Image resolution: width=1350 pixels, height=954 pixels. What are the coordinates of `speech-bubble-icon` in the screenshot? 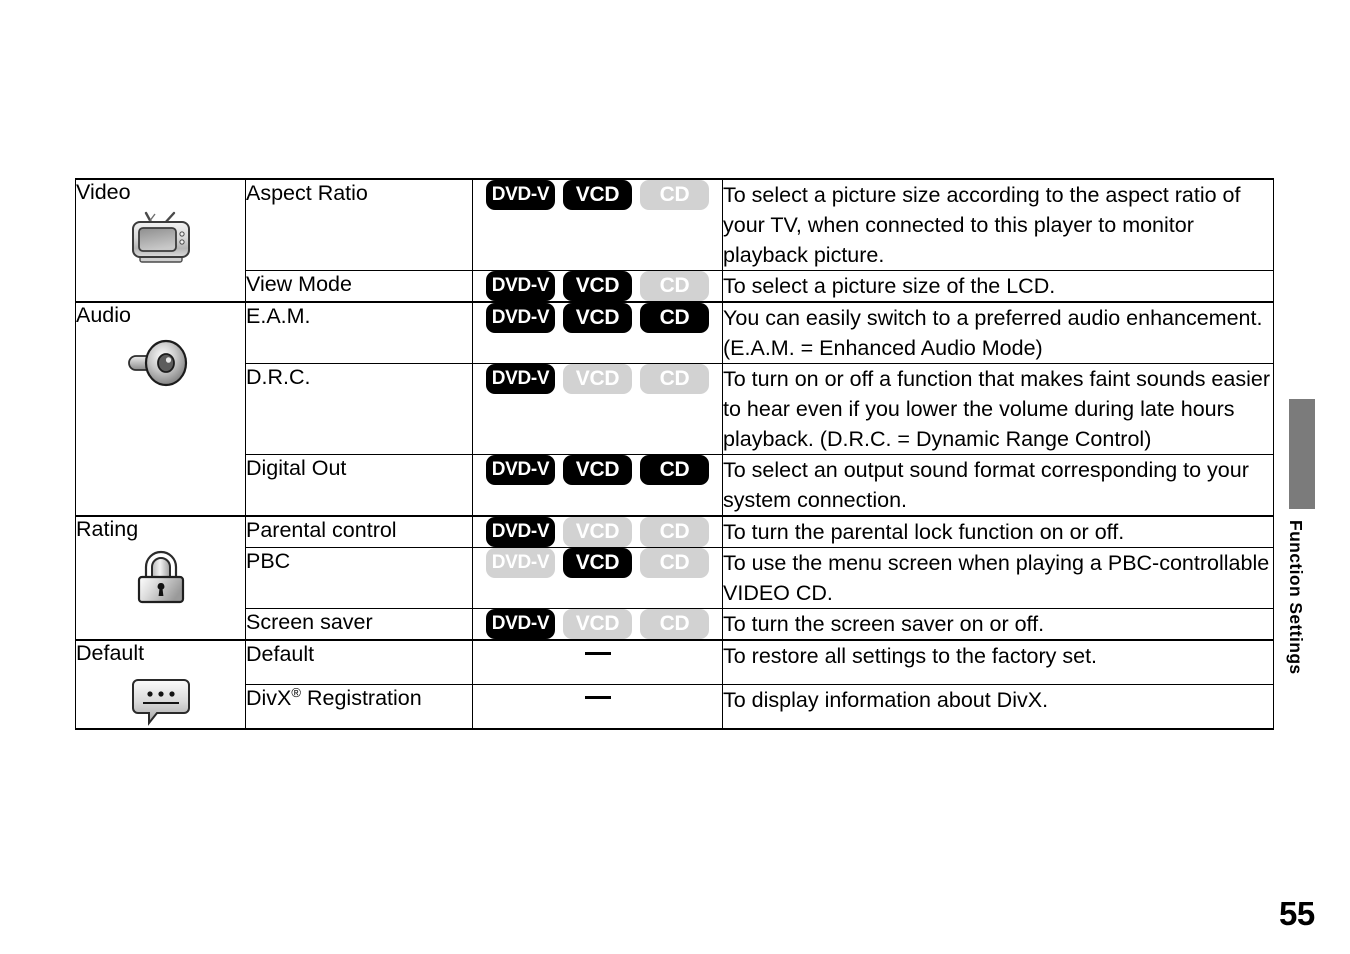 It's located at (160, 702).